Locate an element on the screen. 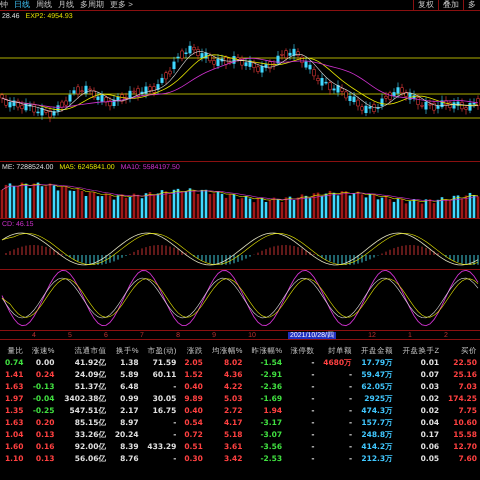 This screenshot has height=480, width=480. period-tab: 月线 is located at coordinates (66, 5).